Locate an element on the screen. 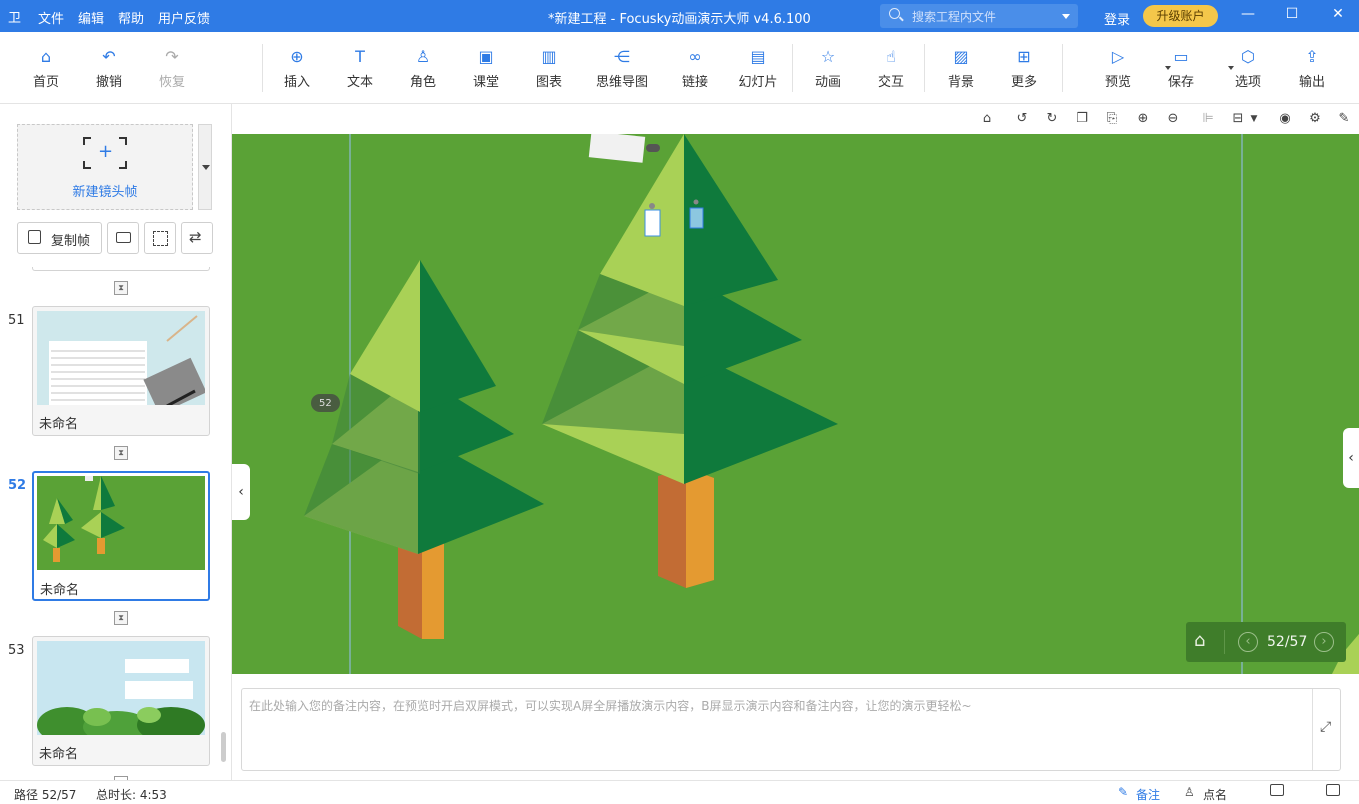 This screenshot has height=804, width=1359. more-button: ⊞ 更多 is located at coordinates (1024, 68).